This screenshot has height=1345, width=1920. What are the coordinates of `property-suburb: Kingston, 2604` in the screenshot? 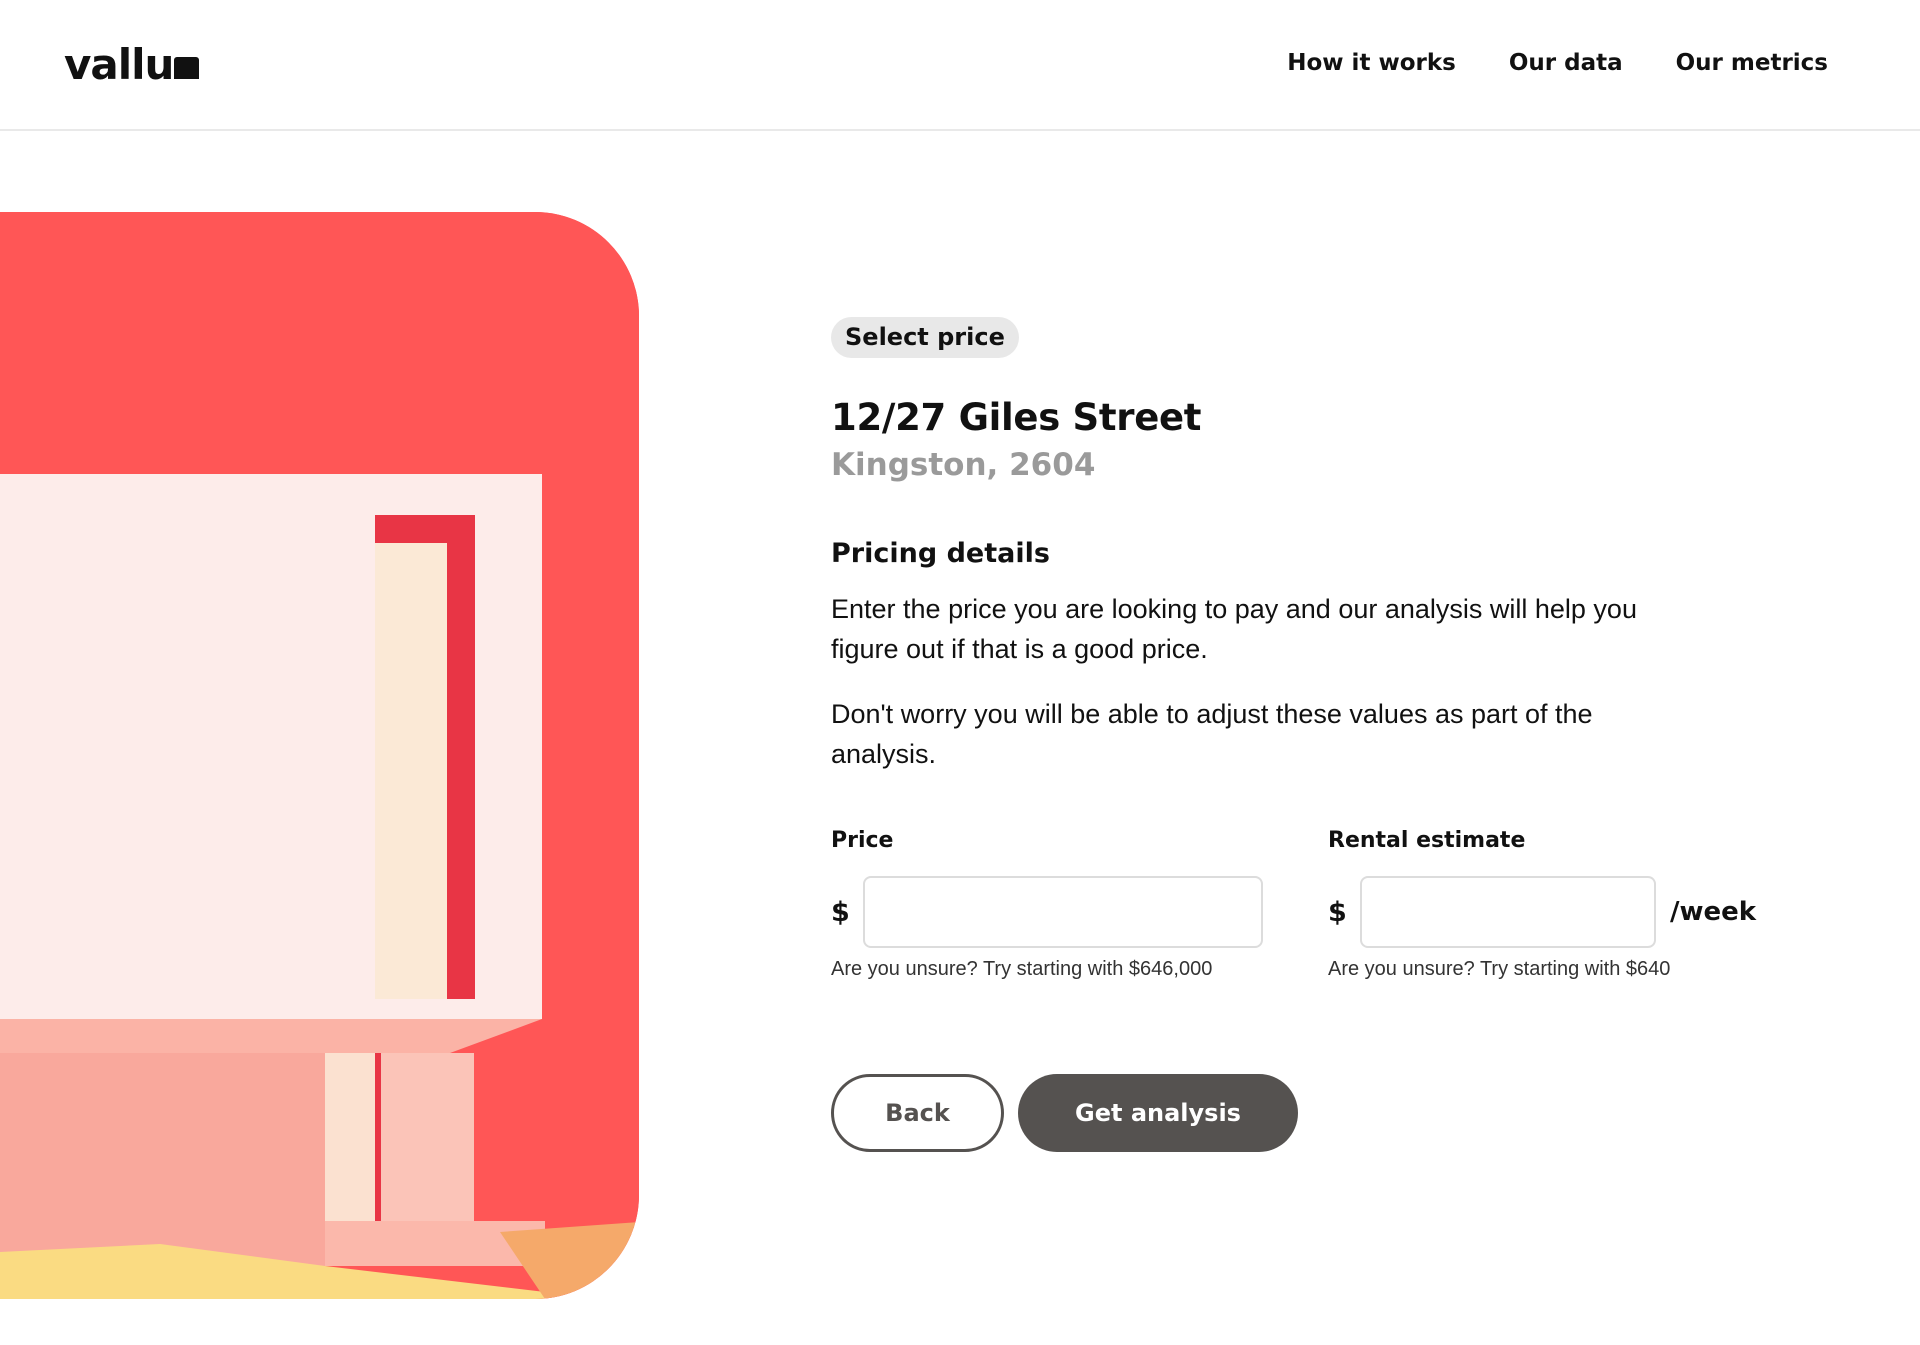 It's located at (963, 465).